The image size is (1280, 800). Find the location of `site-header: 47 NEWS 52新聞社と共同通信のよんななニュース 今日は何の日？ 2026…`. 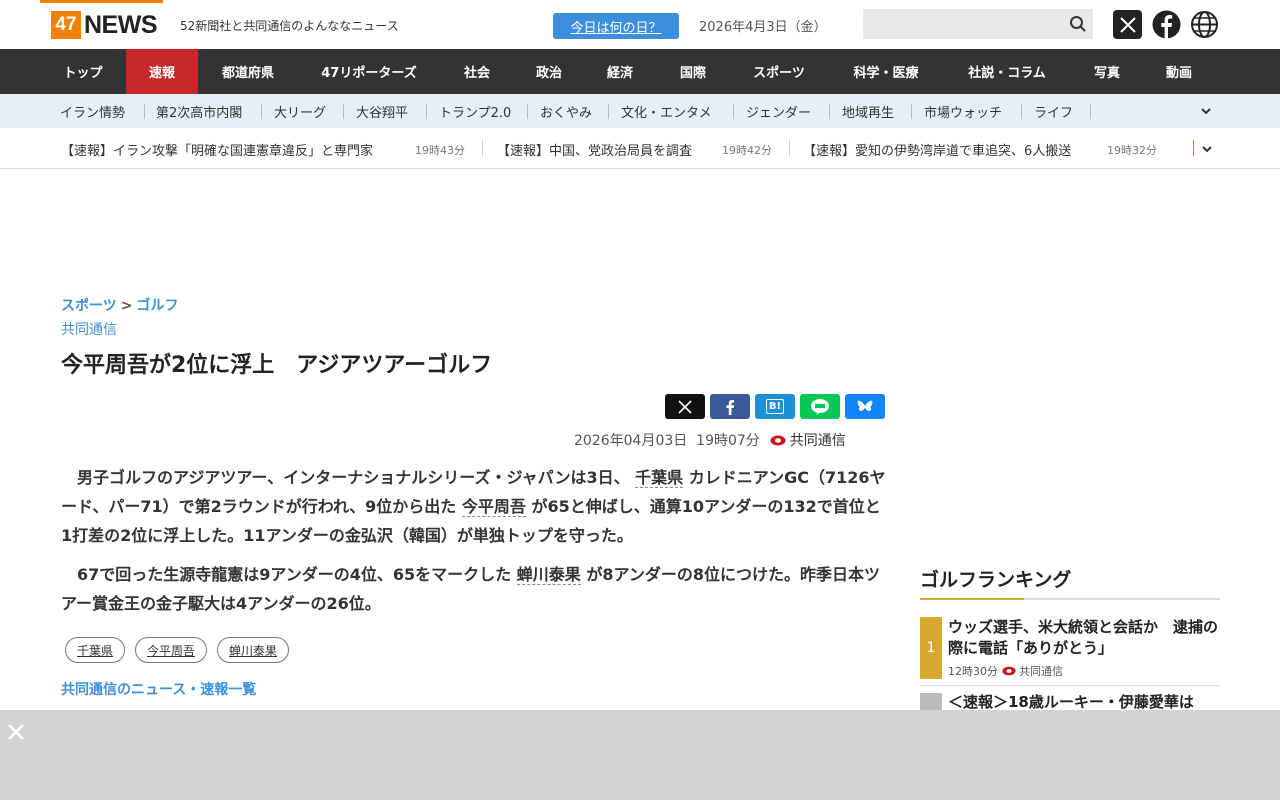

site-header: 47 NEWS 52新聞社と共同通信のよんななニュース 今日は何の日？ 2026… is located at coordinates (640, 24).